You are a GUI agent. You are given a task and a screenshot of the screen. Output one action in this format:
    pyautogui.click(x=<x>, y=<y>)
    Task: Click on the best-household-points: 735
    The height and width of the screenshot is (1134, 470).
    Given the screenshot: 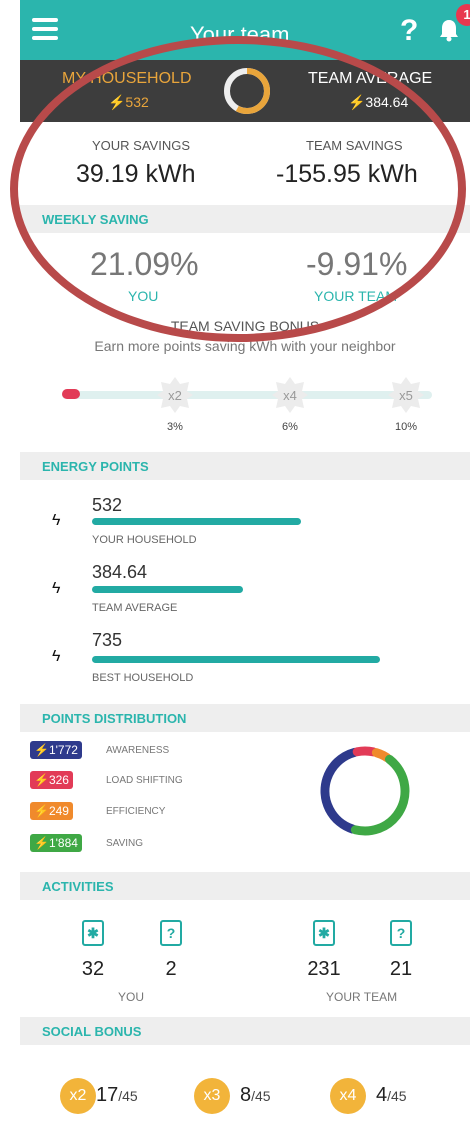 What is the action you would take?
    pyautogui.click(x=107, y=640)
    